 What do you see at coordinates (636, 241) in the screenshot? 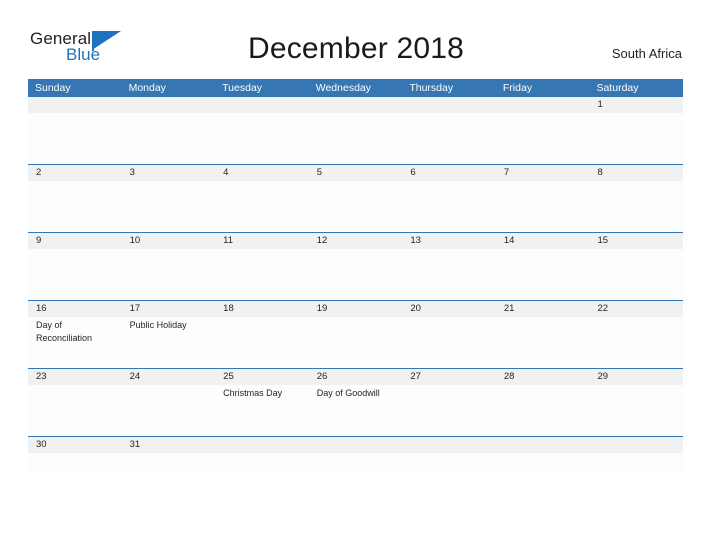
I see `day-number: 15` at bounding box center [636, 241].